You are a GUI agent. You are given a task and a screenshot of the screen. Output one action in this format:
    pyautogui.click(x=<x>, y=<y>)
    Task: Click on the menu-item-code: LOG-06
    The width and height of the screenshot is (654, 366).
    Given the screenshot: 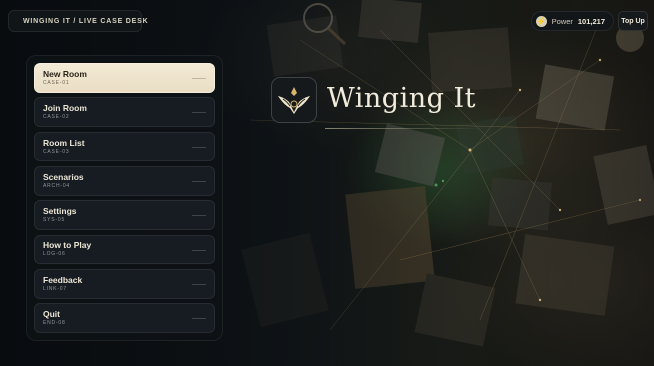 What is the action you would take?
    pyautogui.click(x=54, y=254)
    